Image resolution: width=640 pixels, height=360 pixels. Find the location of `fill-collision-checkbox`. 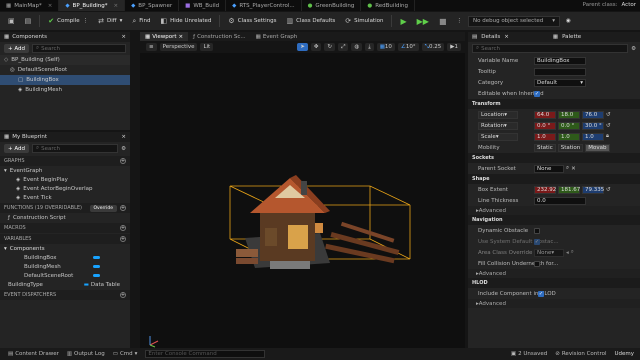

fill-collision-checkbox is located at coordinates (537, 263).